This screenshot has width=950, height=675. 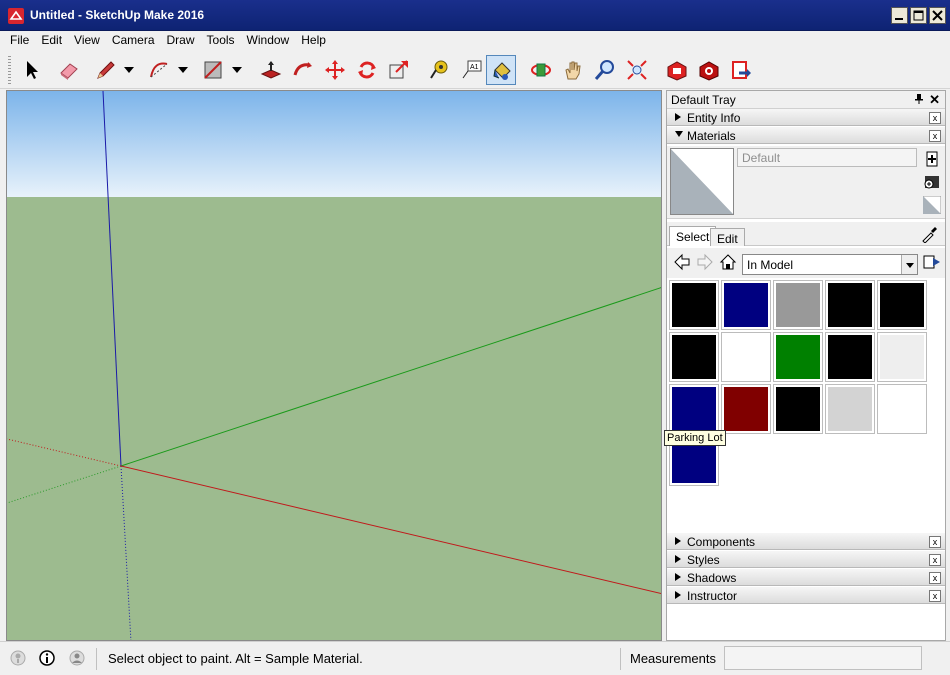 What do you see at coordinates (31, 70) in the screenshot?
I see `select-tool-button` at bounding box center [31, 70].